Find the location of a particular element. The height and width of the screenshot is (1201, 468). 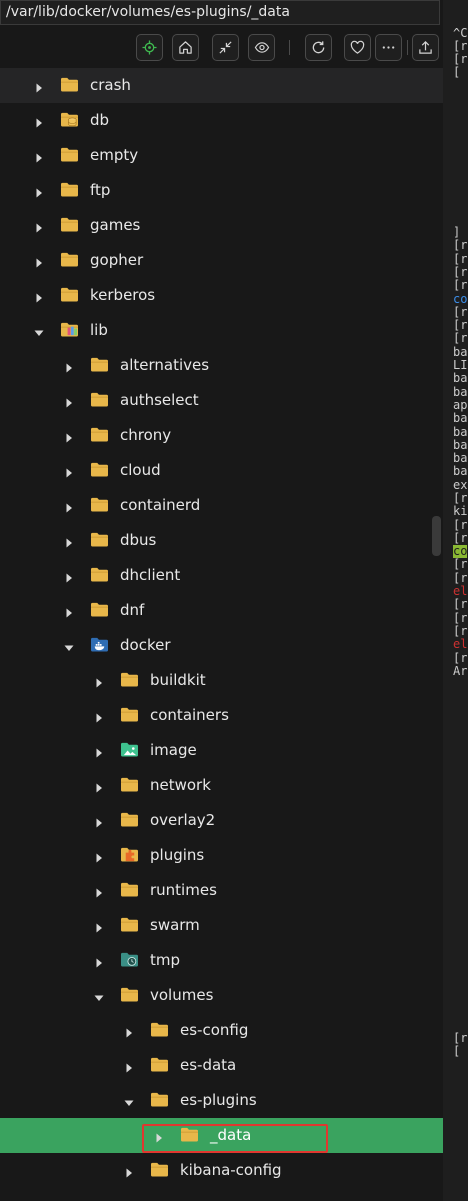

more-button is located at coordinates (388, 47).